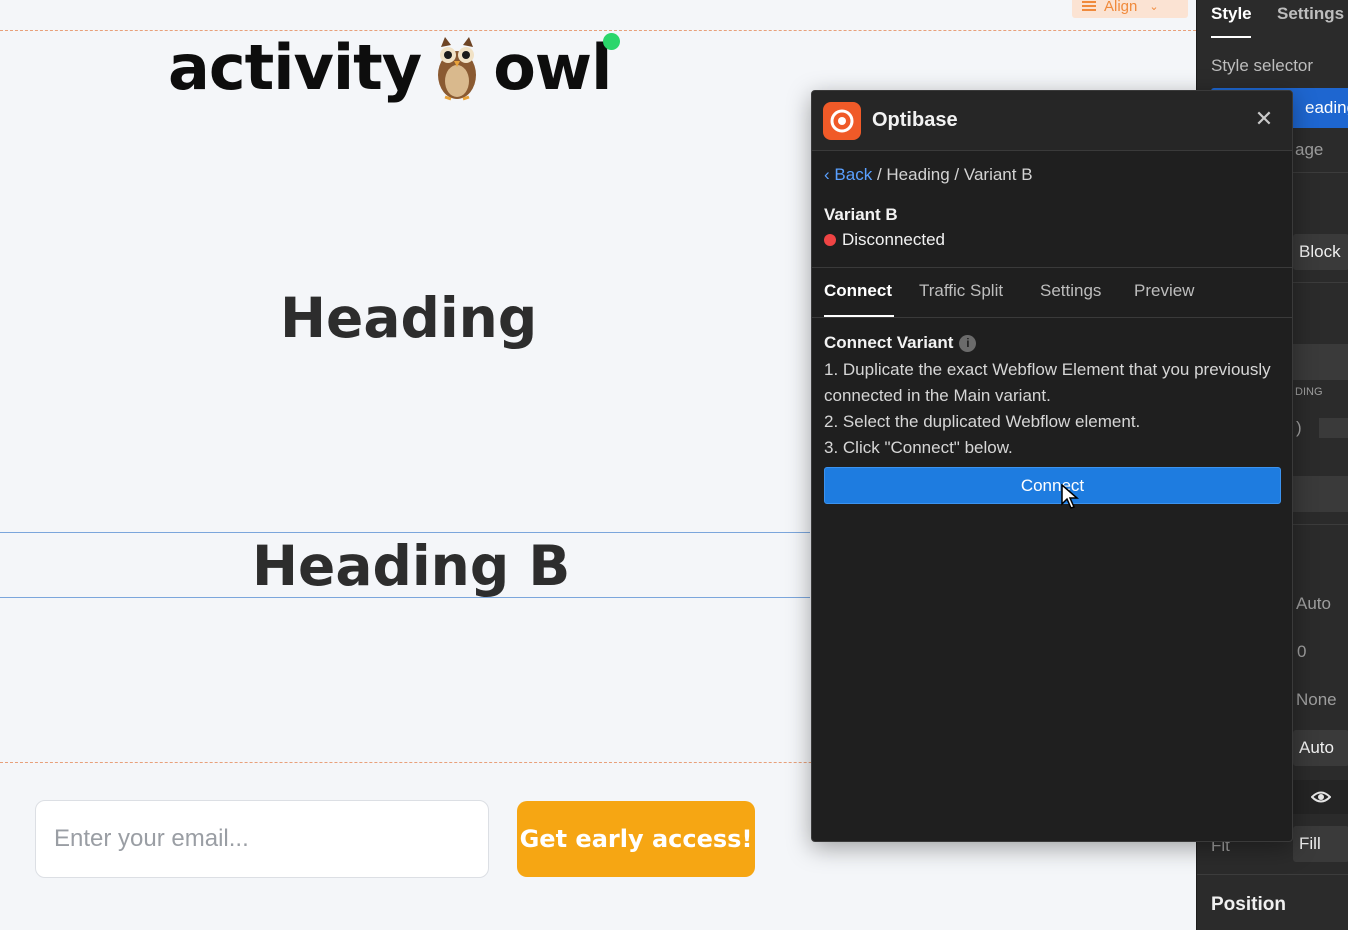 This screenshot has height=930, width=1348. Describe the element at coordinates (1089, 6) in the screenshot. I see `align-icon` at that location.